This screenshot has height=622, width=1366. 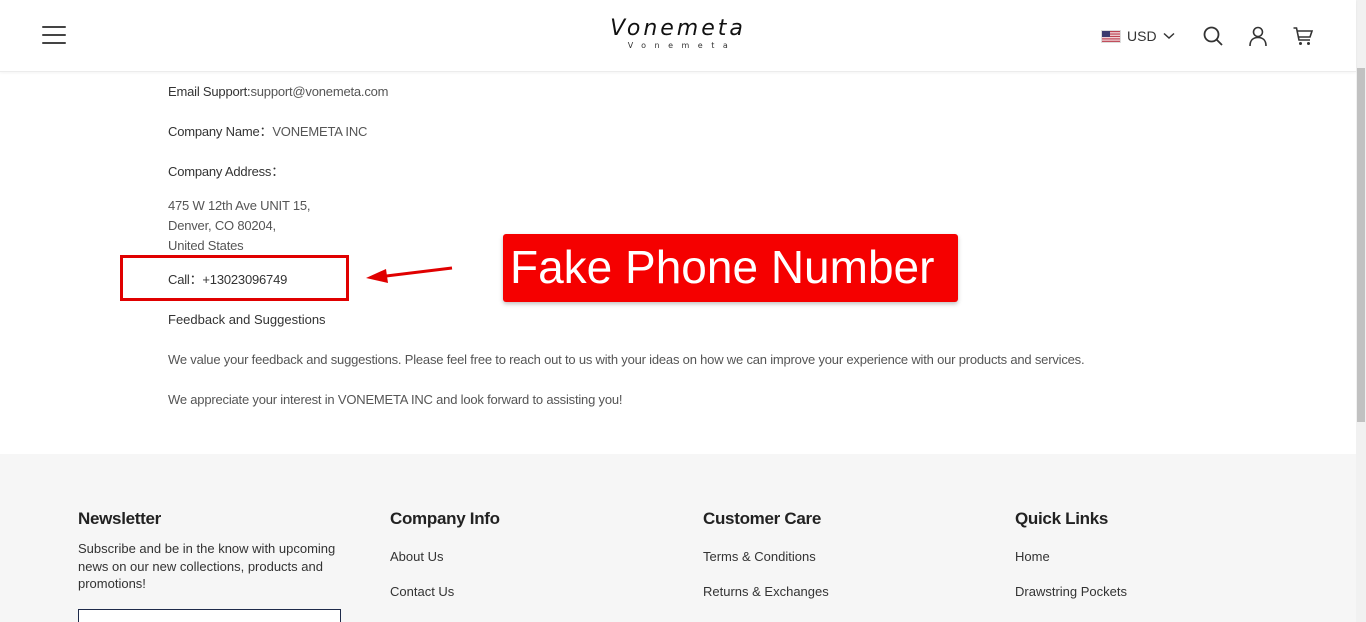 I want to click on newsletter-email-input, so click(x=209, y=615).